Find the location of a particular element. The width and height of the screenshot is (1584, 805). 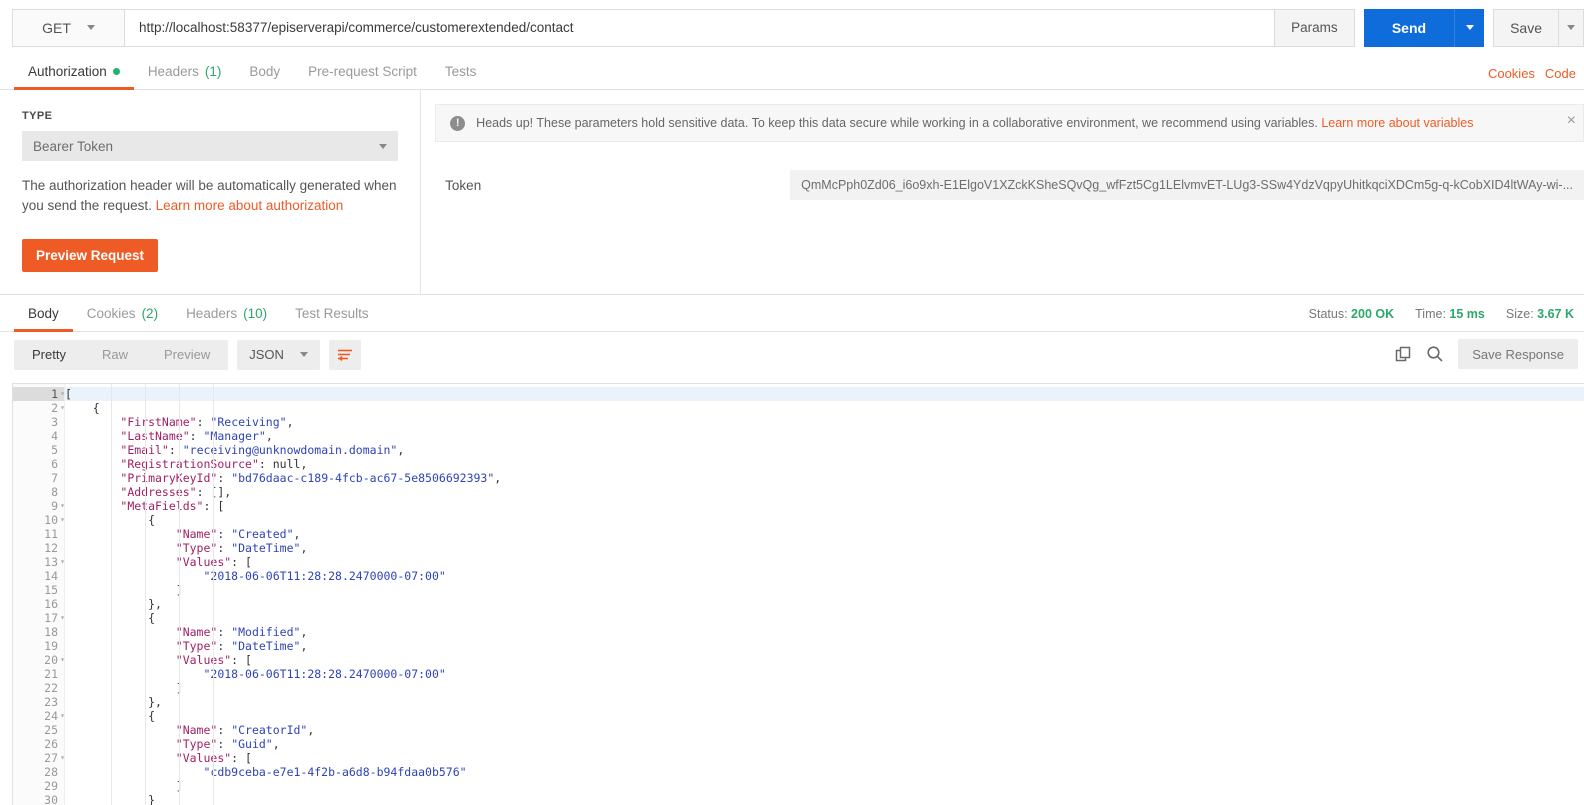

line-number: 11 is located at coordinates (51, 534).